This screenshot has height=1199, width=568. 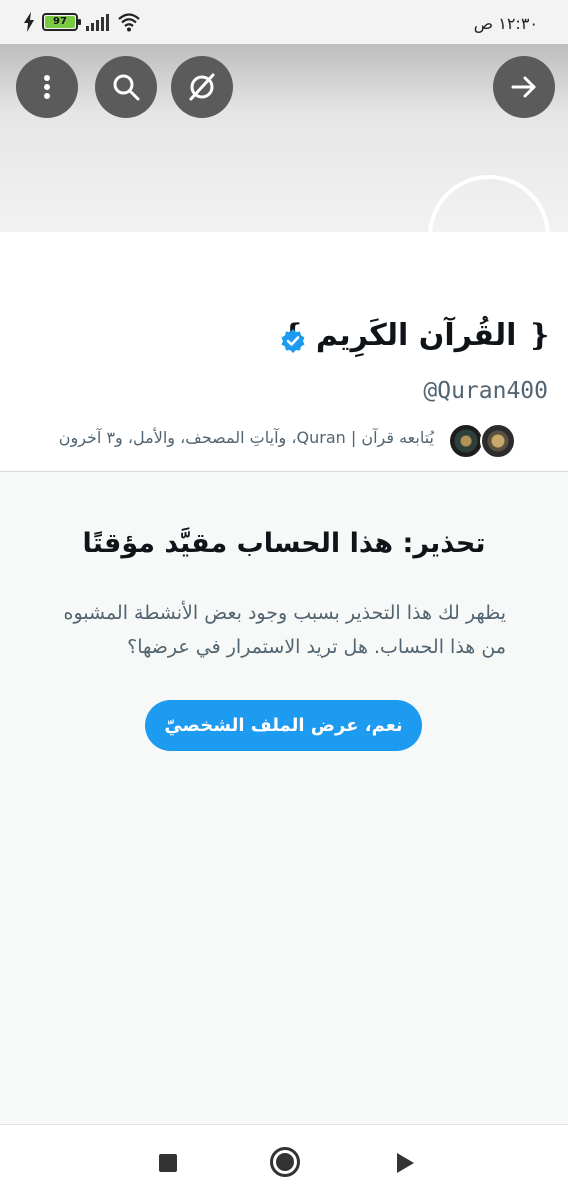 What do you see at coordinates (283, 725) in the screenshot?
I see `view-profile-button: نعم، عرض الملف الشخصيّ` at bounding box center [283, 725].